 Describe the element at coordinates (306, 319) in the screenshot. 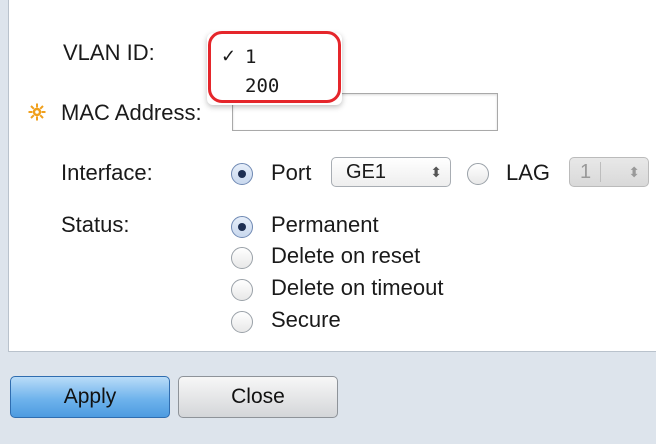

I see `status-secure-label: Secure` at that location.